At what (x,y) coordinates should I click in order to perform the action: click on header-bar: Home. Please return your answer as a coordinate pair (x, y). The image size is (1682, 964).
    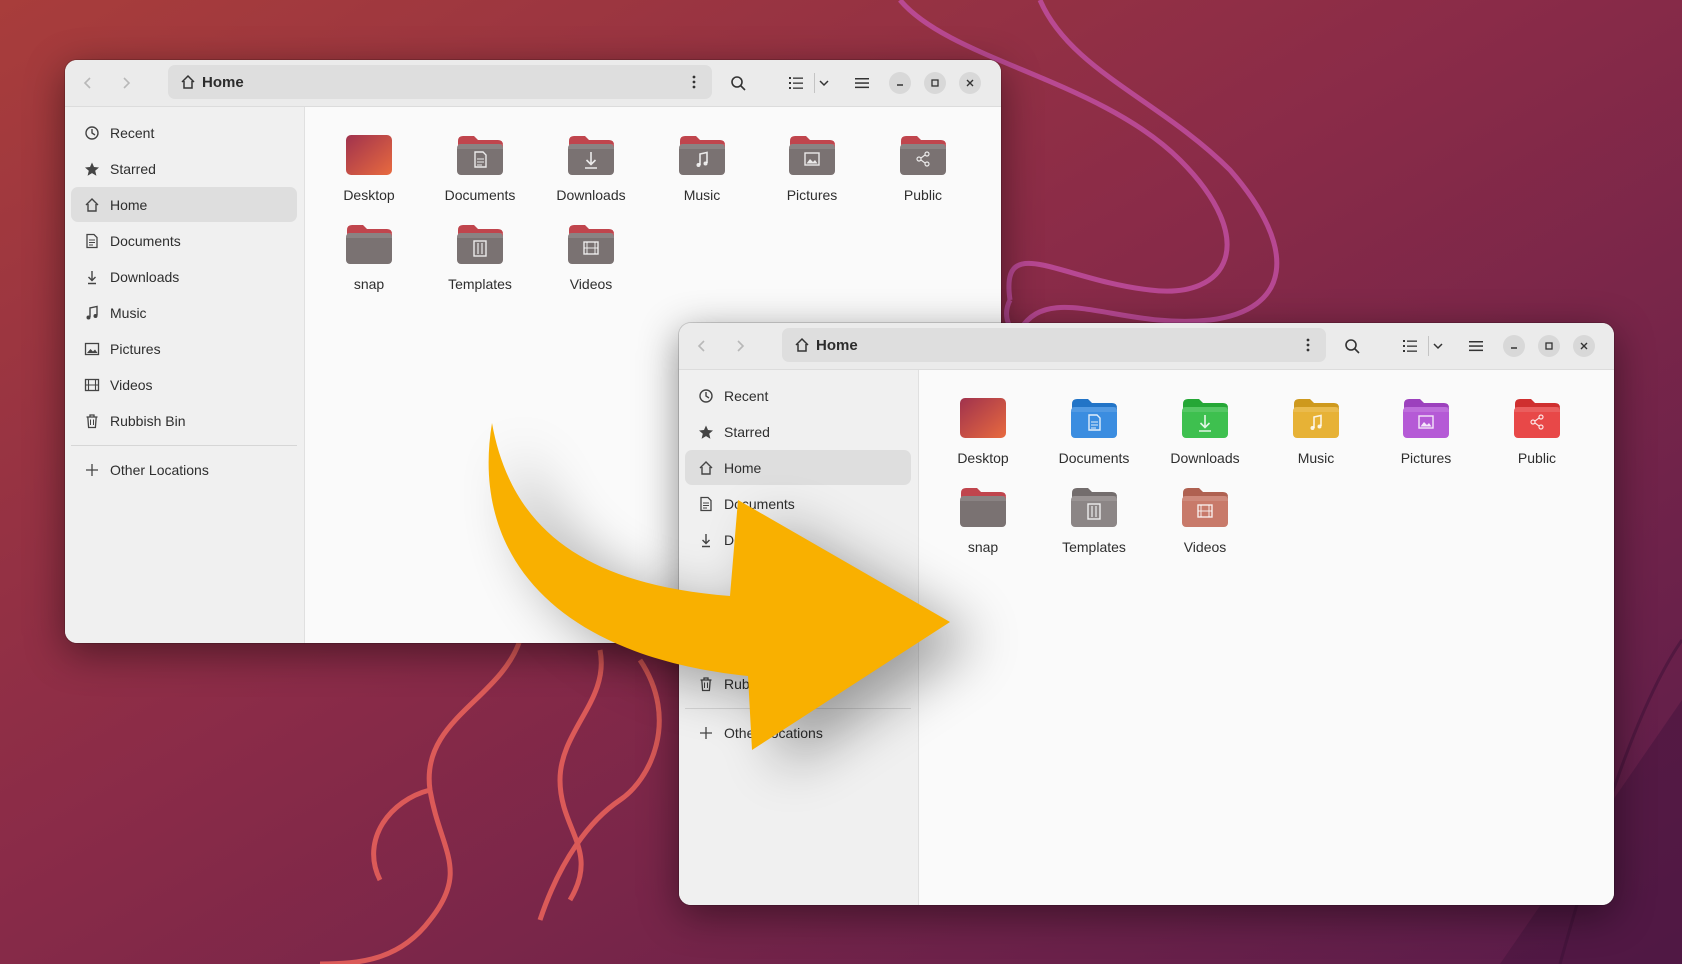
    Looking at the image, I should click on (533, 83).